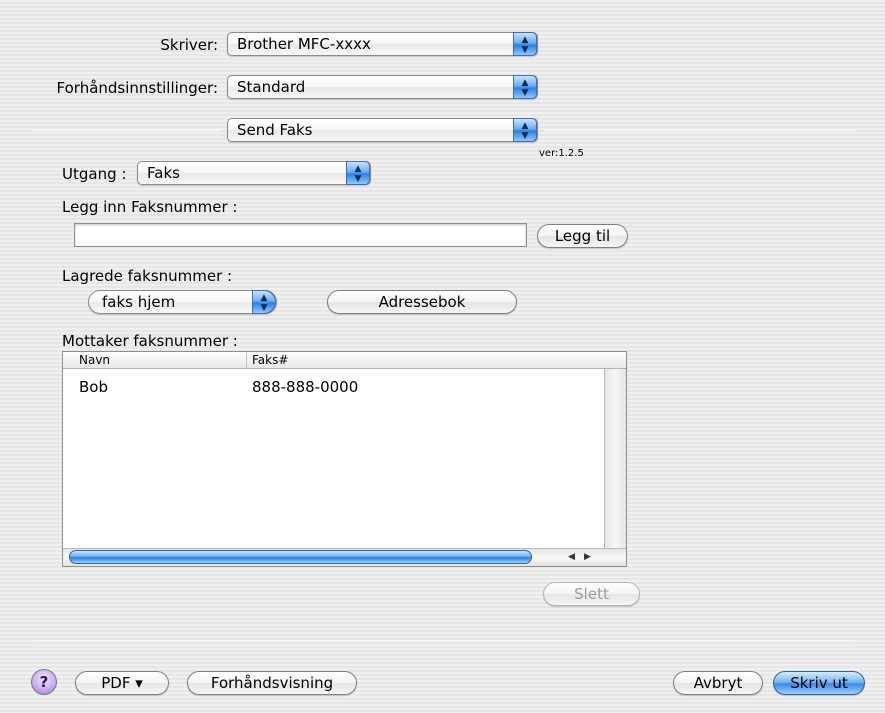  I want to click on panel-separator-left, so click(127, 130).